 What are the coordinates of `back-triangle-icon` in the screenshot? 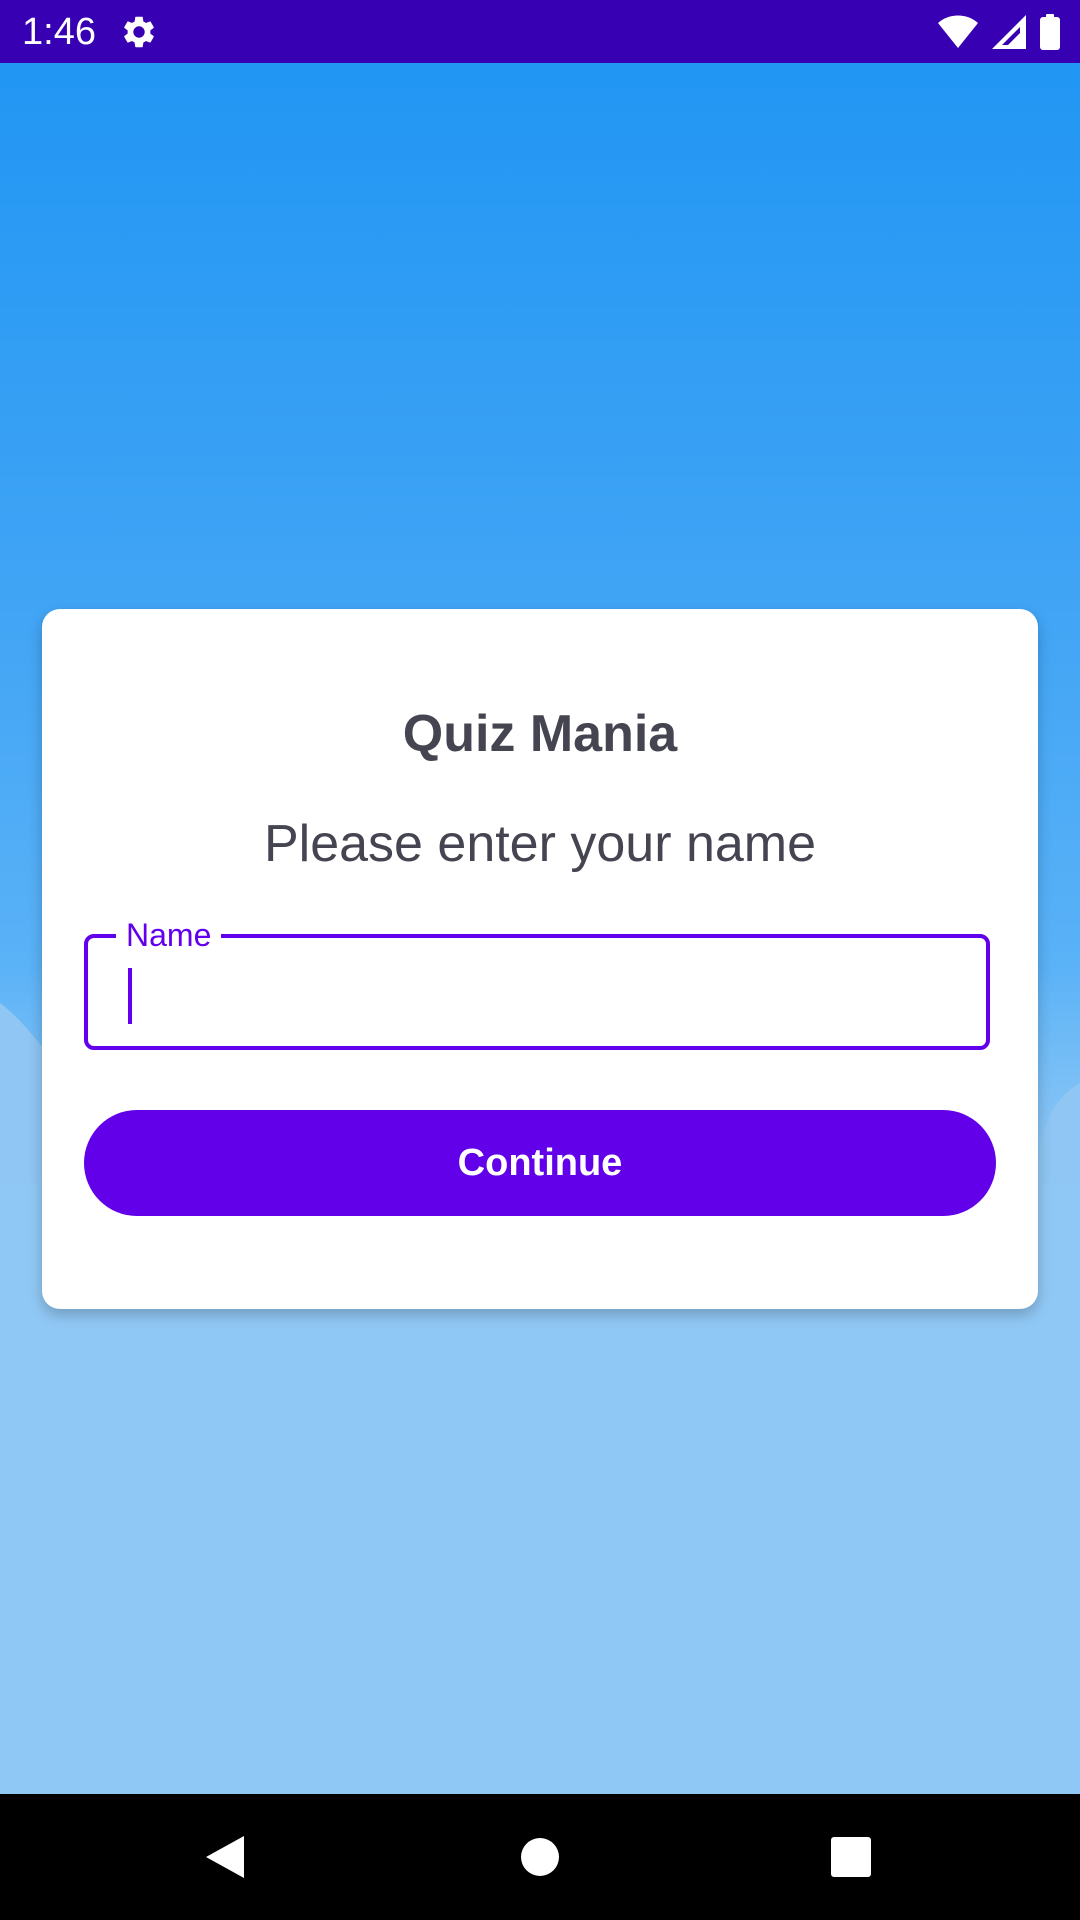 It's located at (225, 1857).